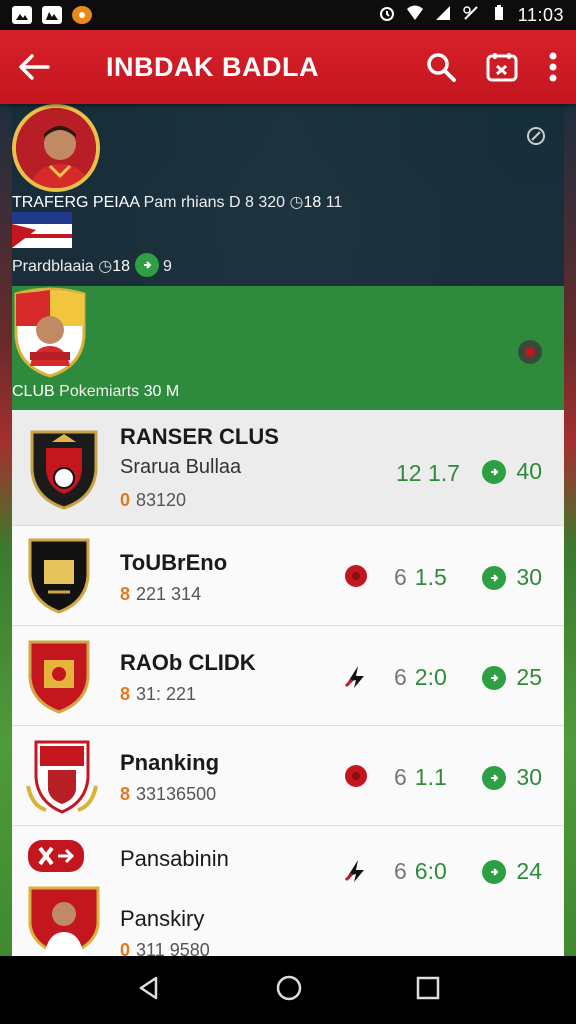  I want to click on team-meta: 8 31: 221, so click(158, 694).